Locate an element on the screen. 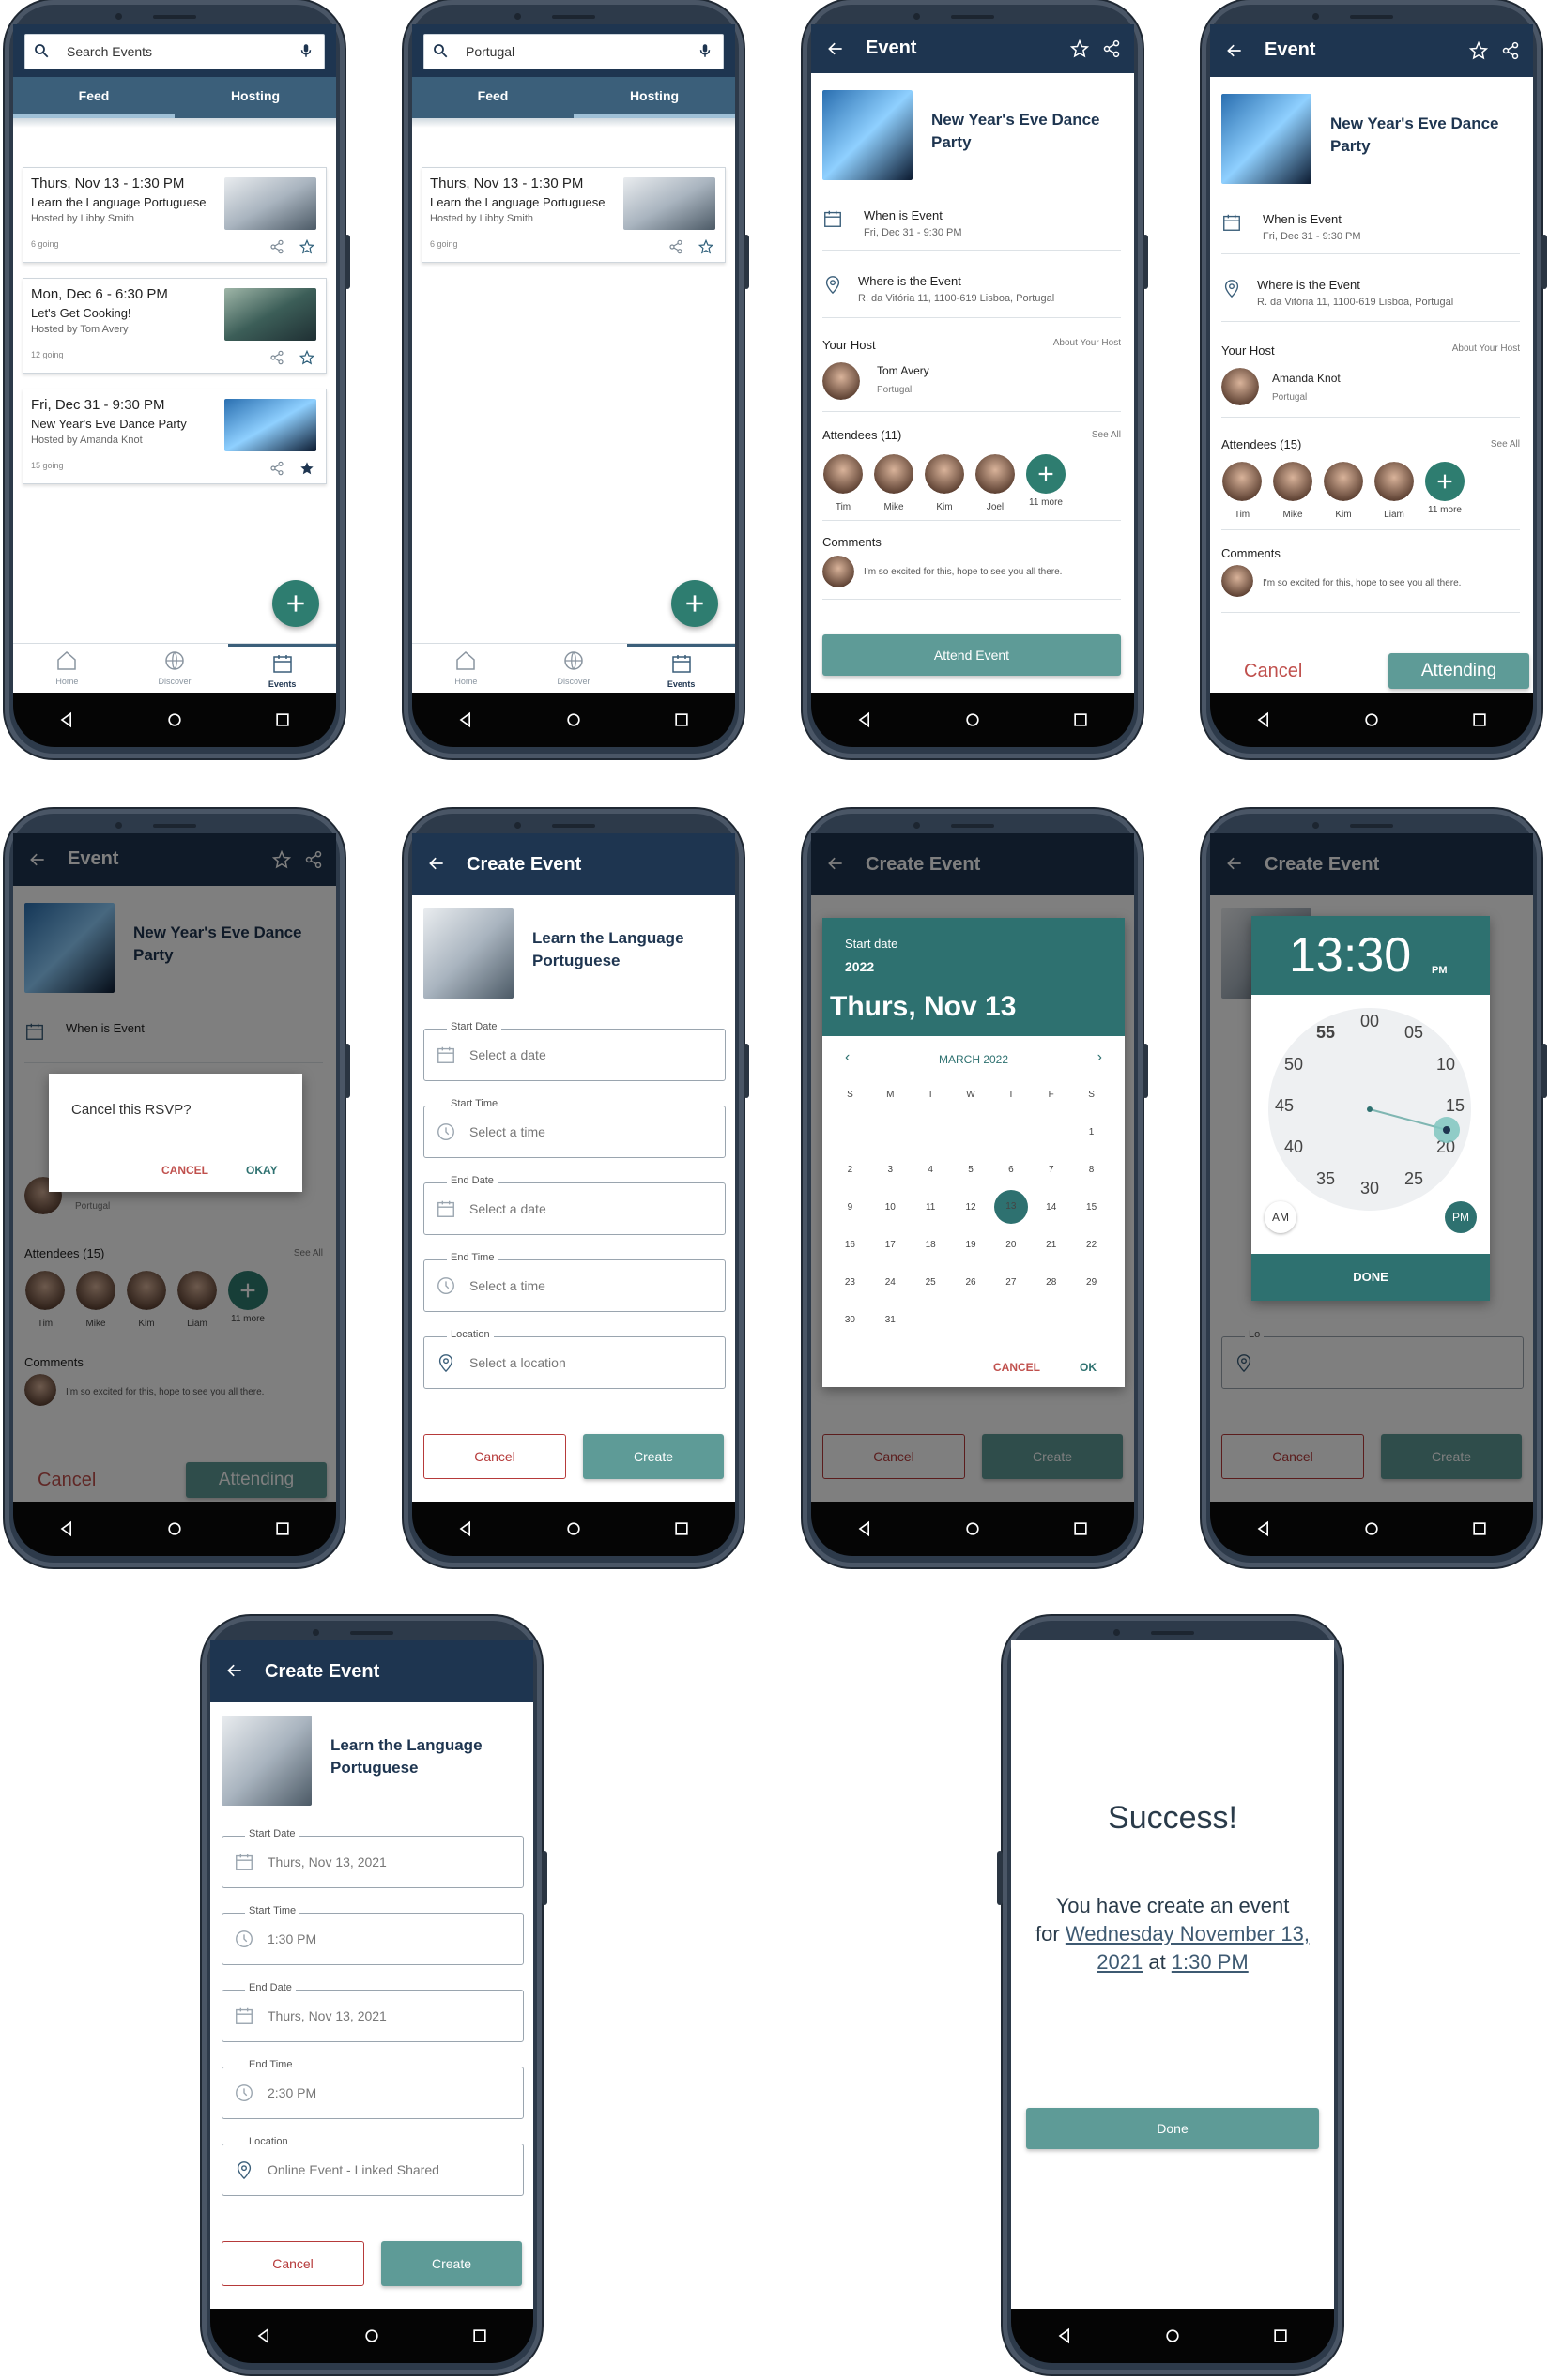  day-cell: 3 is located at coordinates (890, 1170).